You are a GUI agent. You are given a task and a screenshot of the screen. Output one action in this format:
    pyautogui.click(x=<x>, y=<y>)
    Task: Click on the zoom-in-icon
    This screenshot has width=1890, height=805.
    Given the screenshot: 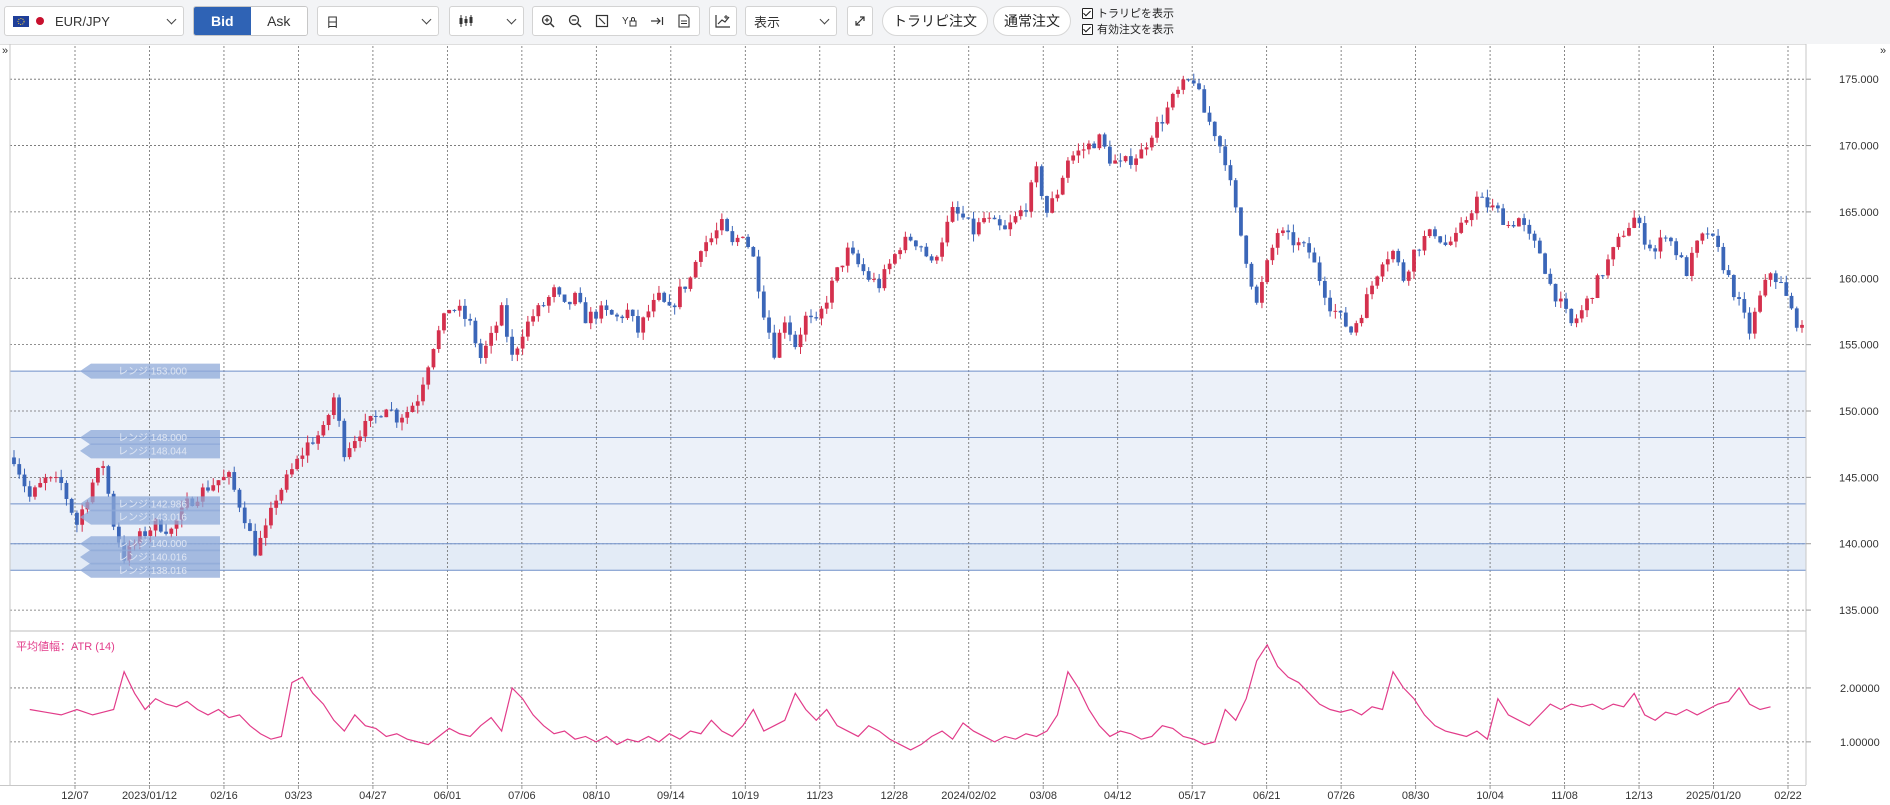 What is the action you would take?
    pyautogui.click(x=548, y=21)
    